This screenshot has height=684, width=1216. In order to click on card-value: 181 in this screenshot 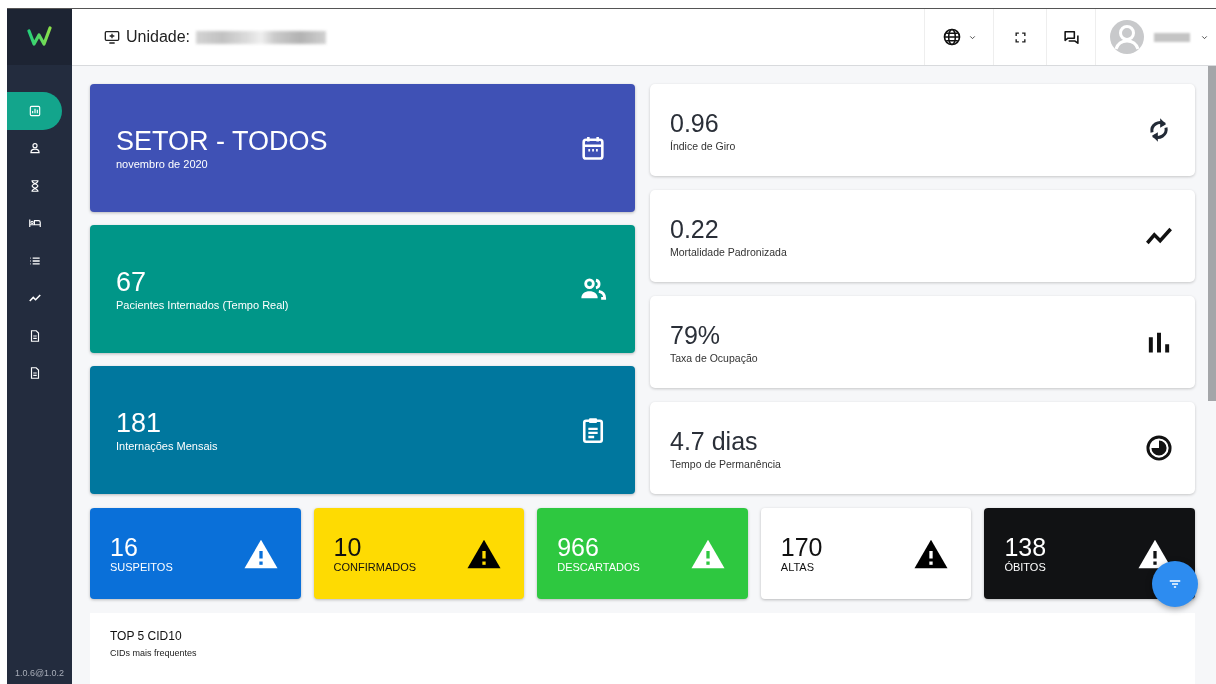, I will do `click(139, 423)`.